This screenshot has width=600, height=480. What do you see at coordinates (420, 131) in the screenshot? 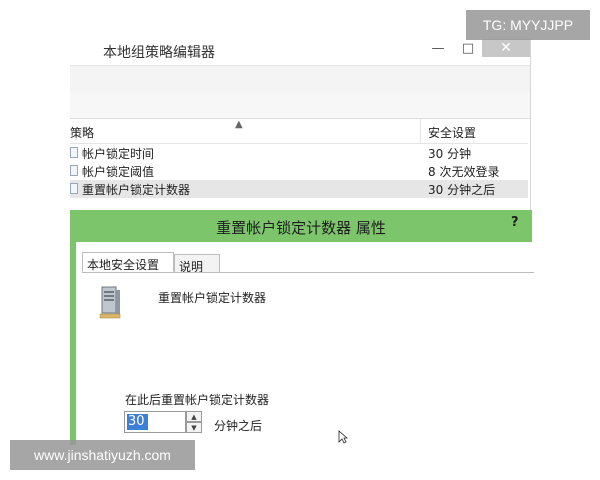
I see `column-divider` at bounding box center [420, 131].